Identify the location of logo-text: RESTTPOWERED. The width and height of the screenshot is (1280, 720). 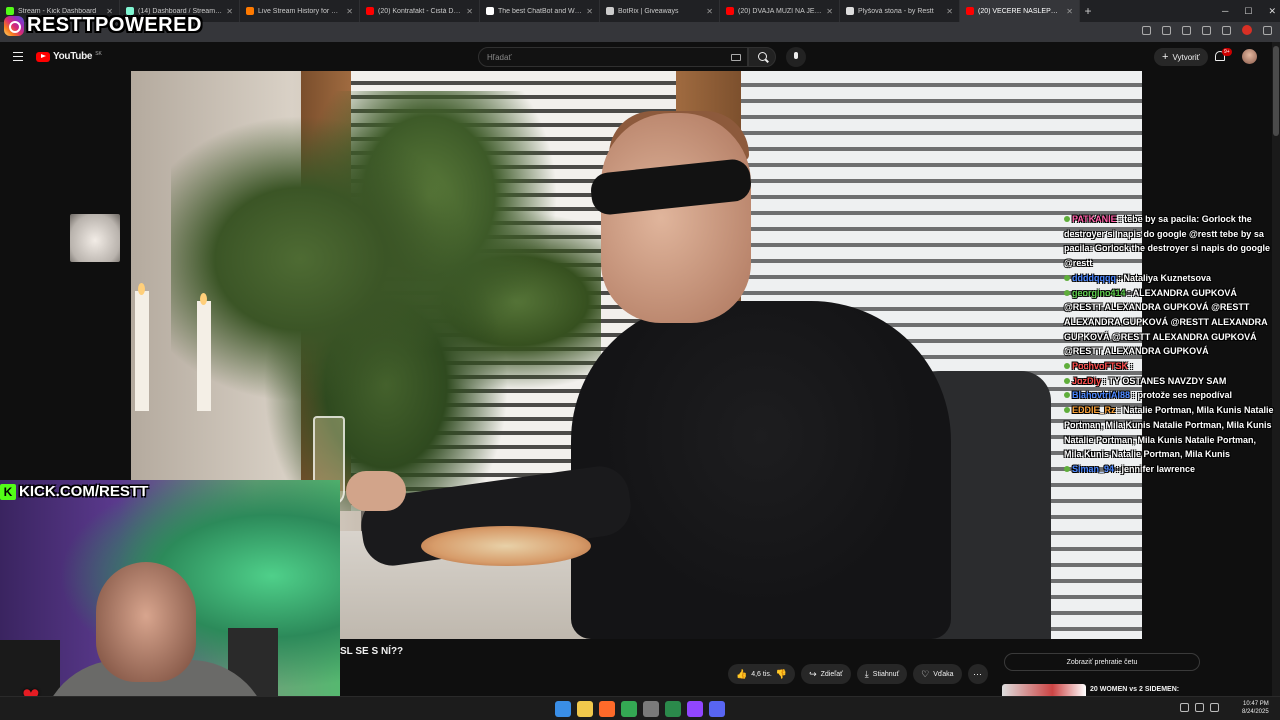
(114, 25).